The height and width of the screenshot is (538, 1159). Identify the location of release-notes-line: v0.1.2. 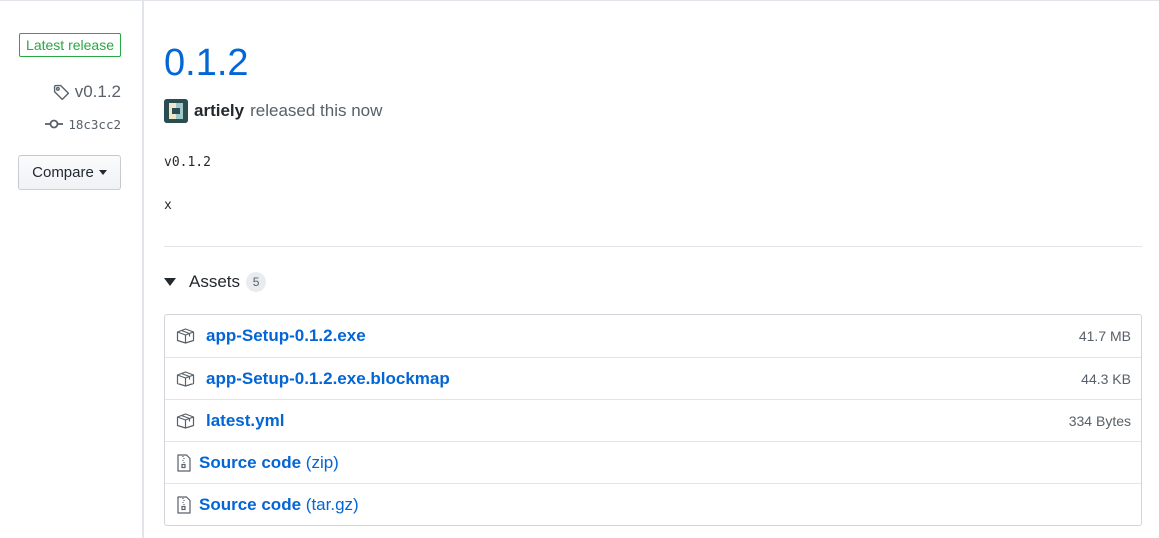
(187, 162).